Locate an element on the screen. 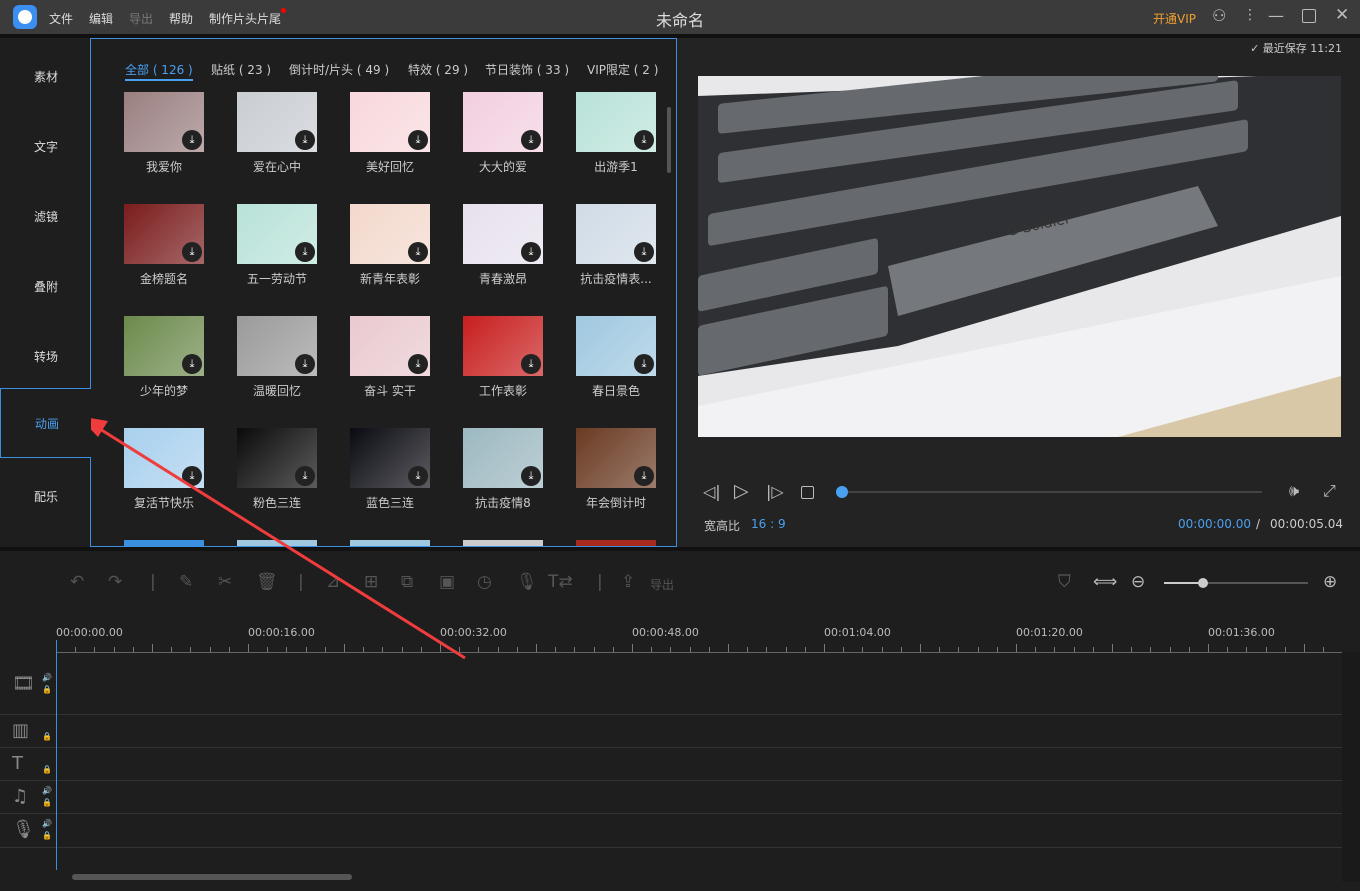 The width and height of the screenshot is (1360, 891). more-icon: ⋮ is located at coordinates (1250, 15).